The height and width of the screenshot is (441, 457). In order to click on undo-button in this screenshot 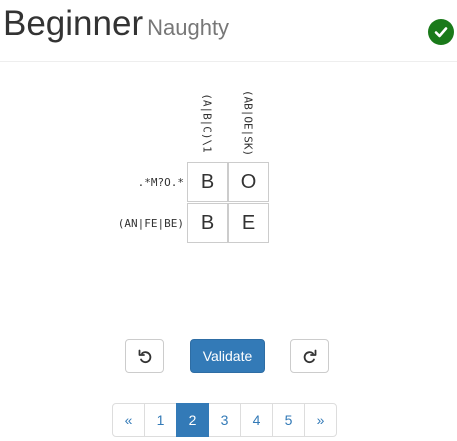, I will do `click(144, 356)`.